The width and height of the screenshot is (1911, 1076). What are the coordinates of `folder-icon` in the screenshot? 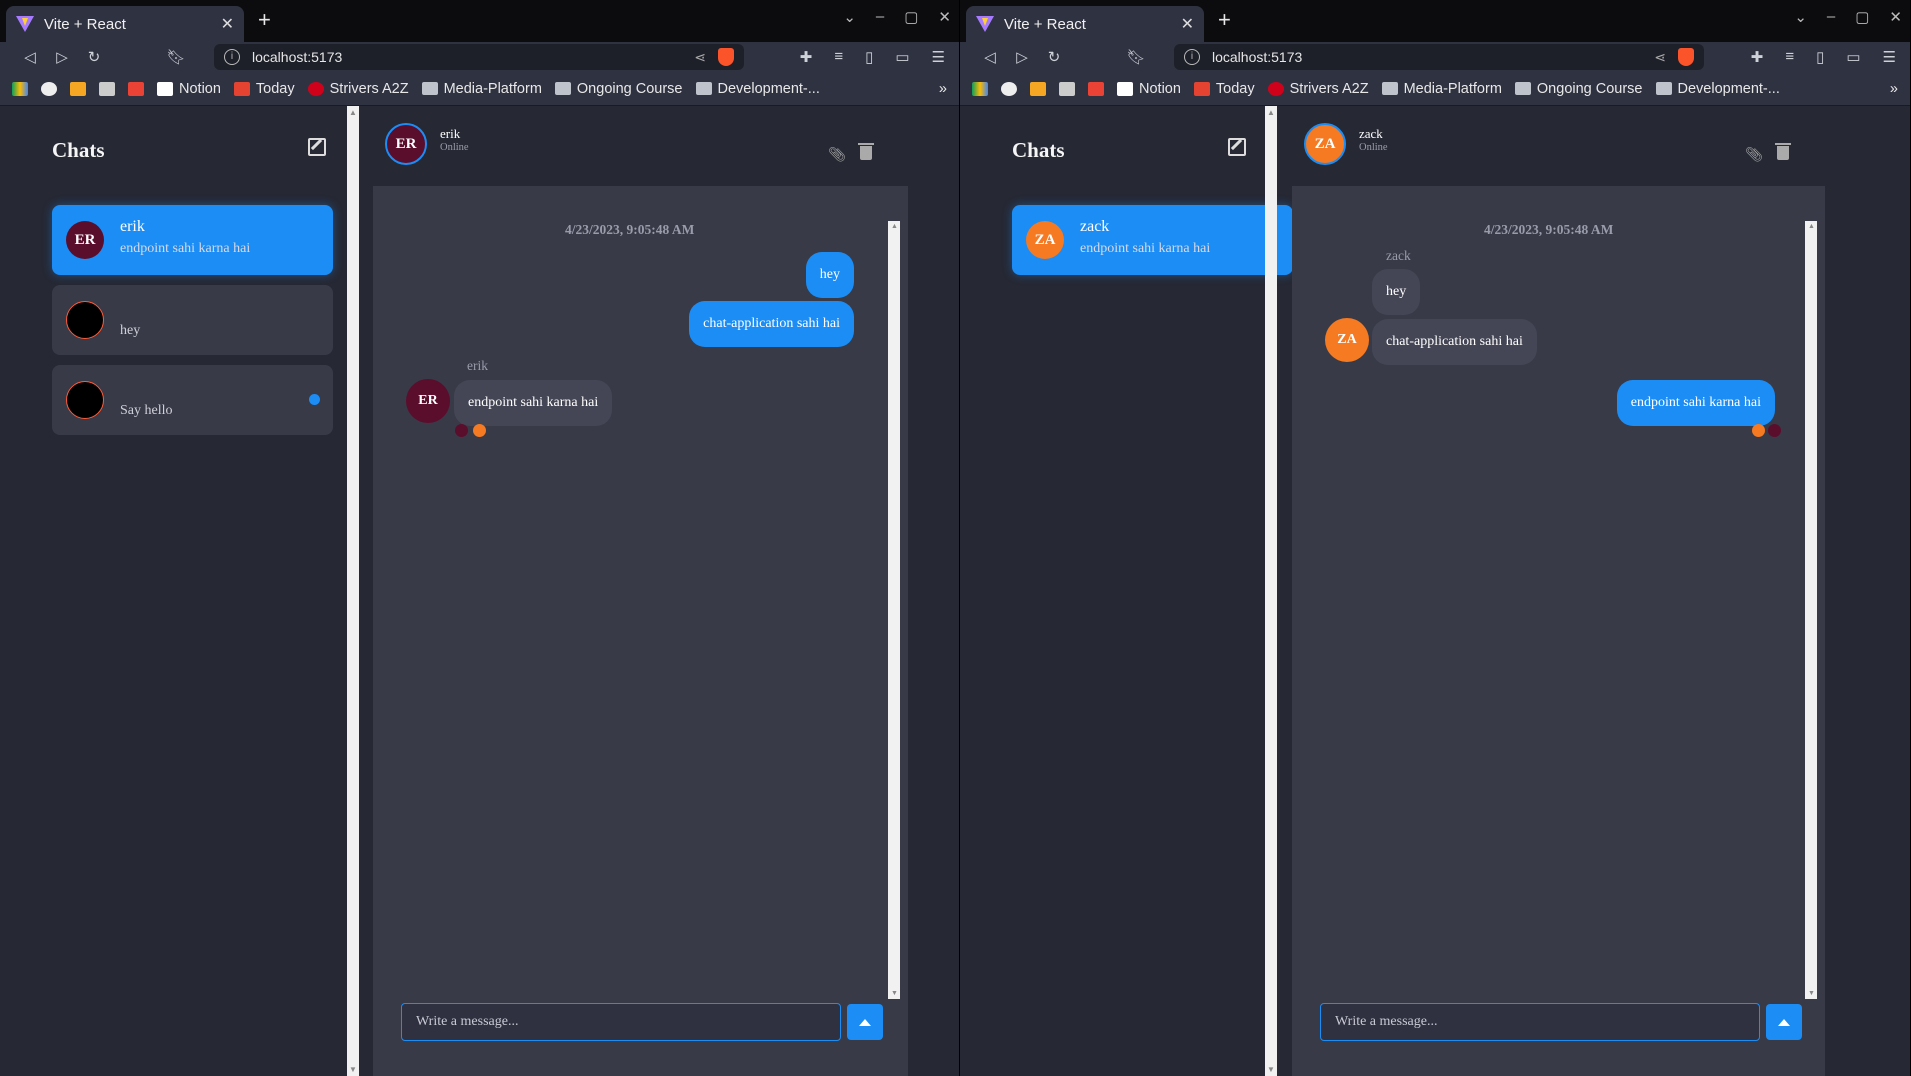 It's located at (562, 88).